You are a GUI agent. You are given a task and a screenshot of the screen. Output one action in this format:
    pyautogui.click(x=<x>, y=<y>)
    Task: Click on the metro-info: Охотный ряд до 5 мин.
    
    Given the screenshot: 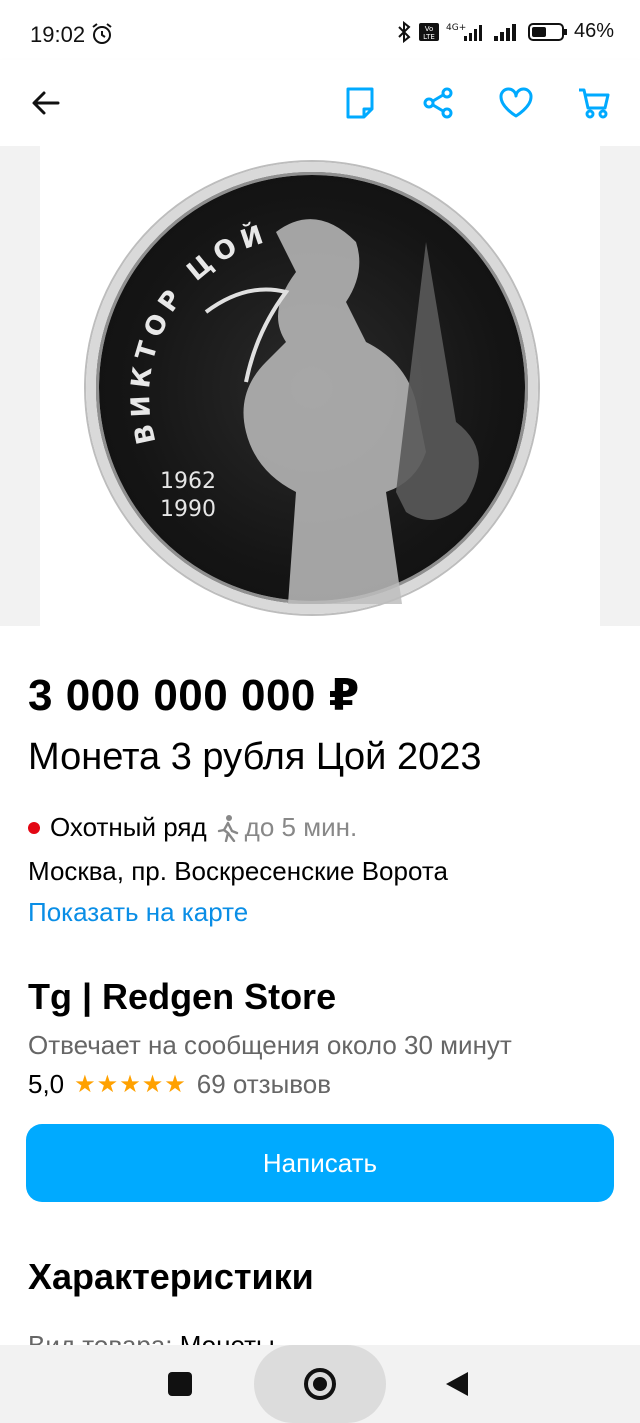 What is the action you would take?
    pyautogui.click(x=192, y=827)
    